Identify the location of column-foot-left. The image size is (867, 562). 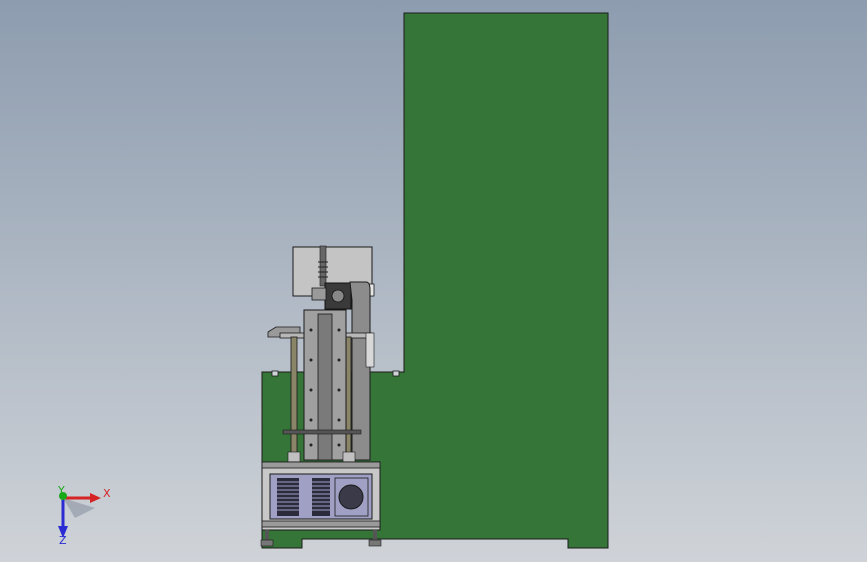
(294, 457).